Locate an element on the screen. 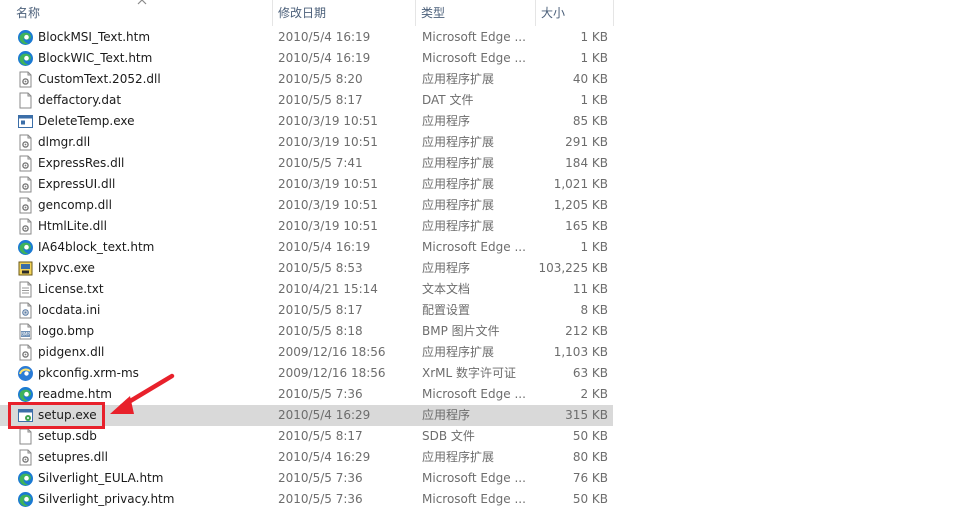 The image size is (963, 512). file-name: BlockWIC_Text.htm is located at coordinates (95, 58).